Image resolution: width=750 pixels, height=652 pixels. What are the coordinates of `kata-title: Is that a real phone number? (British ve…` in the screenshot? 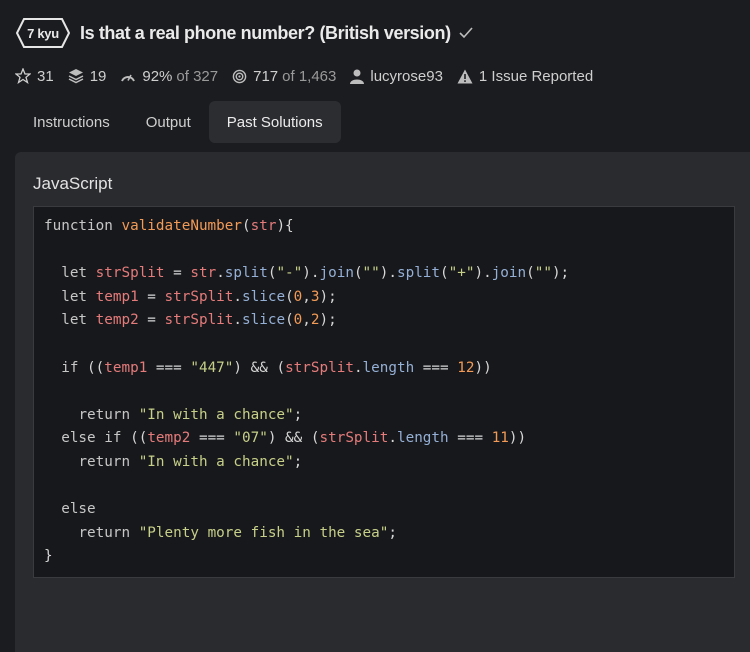 It's located at (265, 33).